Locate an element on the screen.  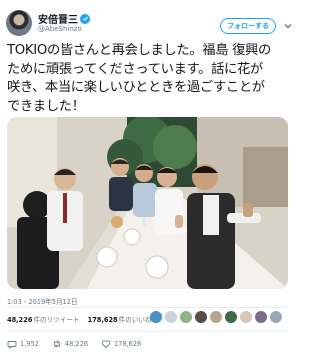
reply-button: 1,952 is located at coordinates (23, 344).